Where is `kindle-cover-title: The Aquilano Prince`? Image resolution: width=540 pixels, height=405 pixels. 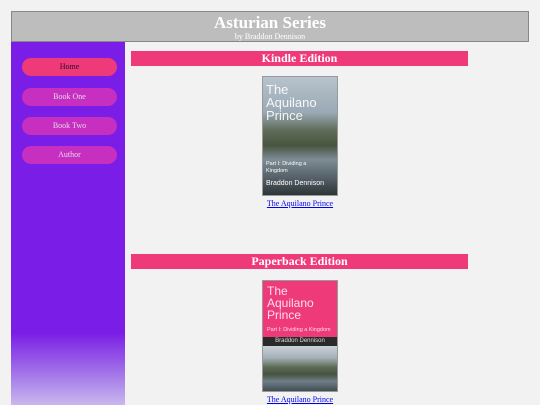
kindle-cover-title: The Aquilano Prince is located at coordinates (291, 102).